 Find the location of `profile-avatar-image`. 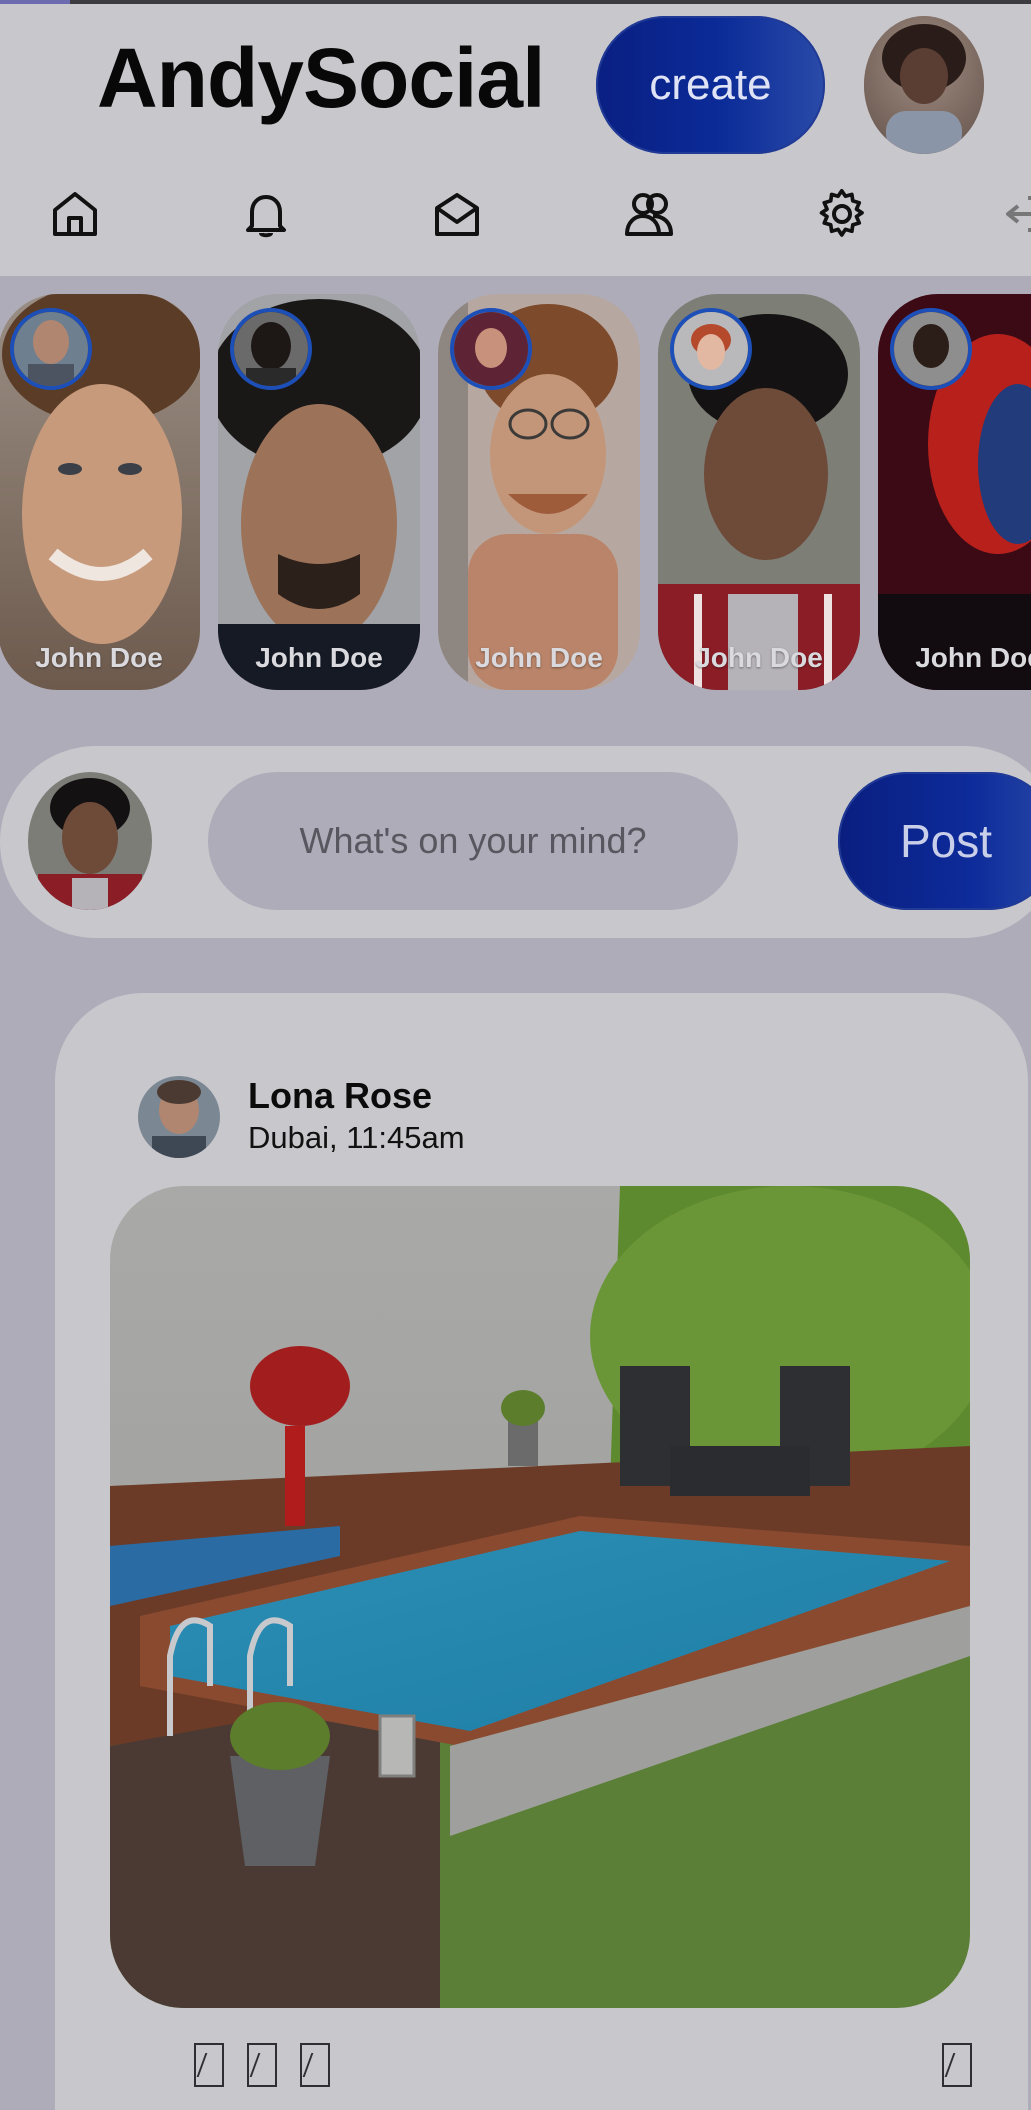

profile-avatar-image is located at coordinates (924, 85).